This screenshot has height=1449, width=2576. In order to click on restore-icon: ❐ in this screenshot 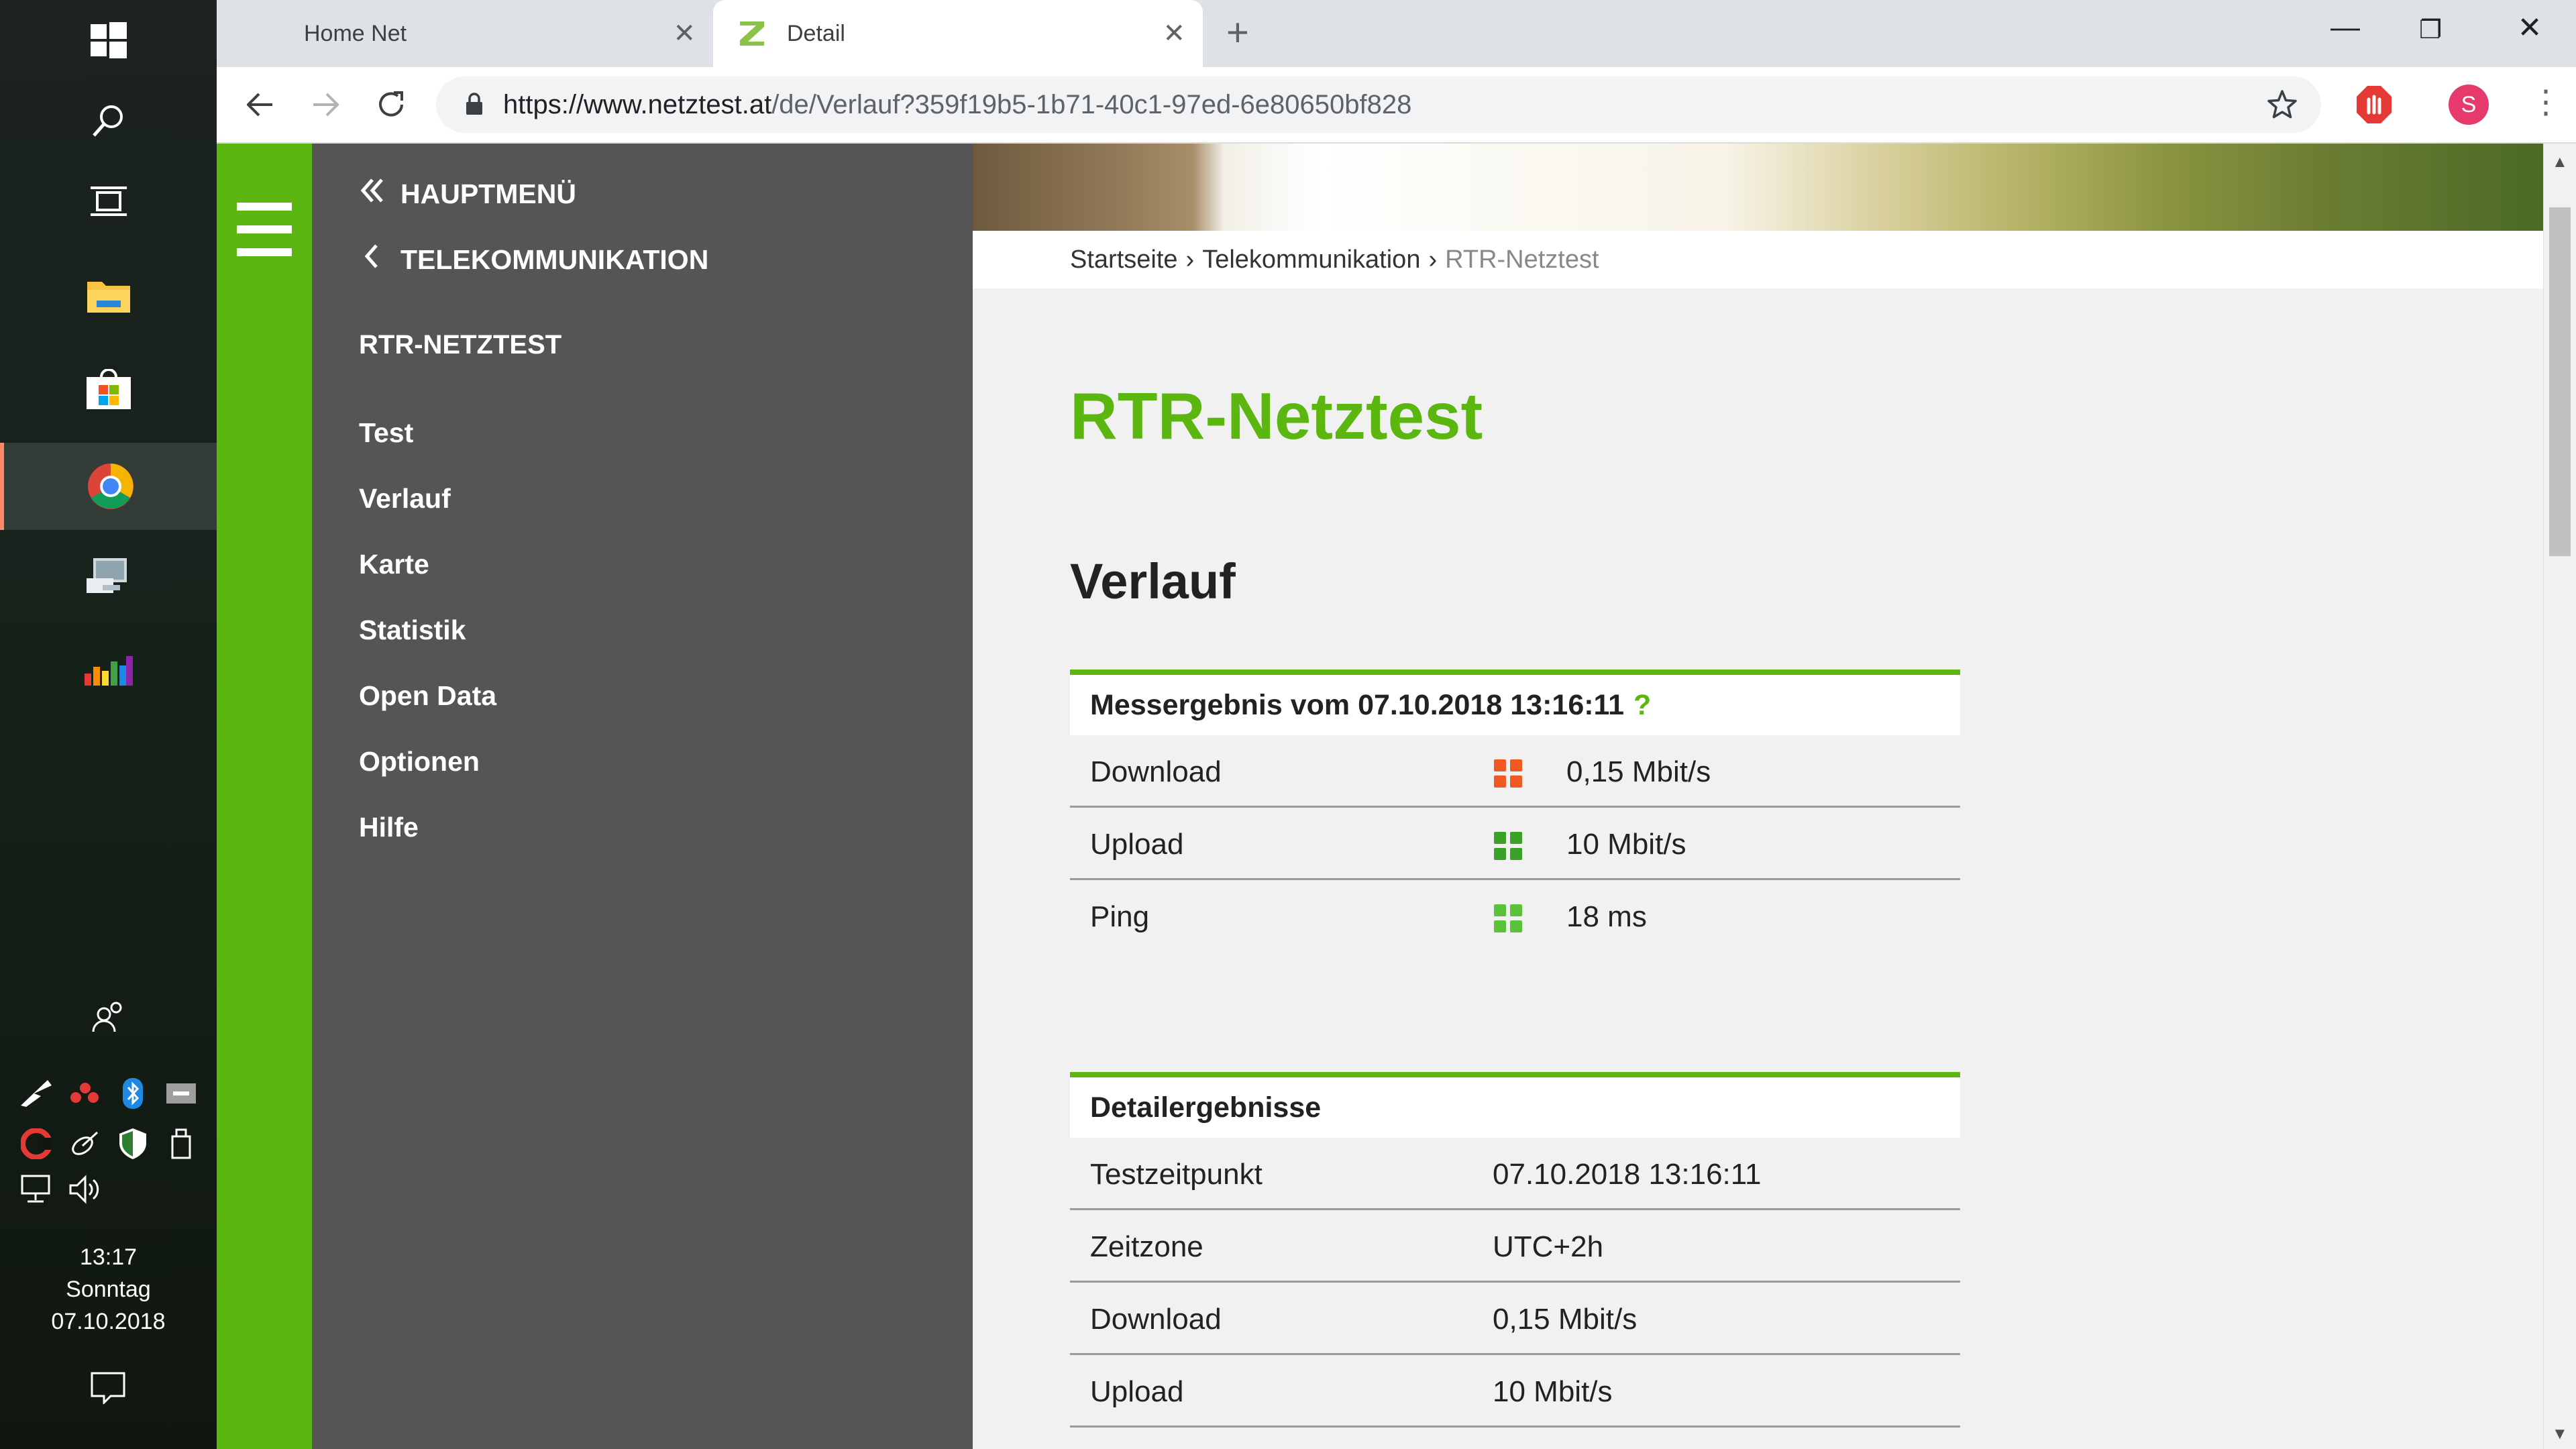, I will do `click(2430, 30)`.